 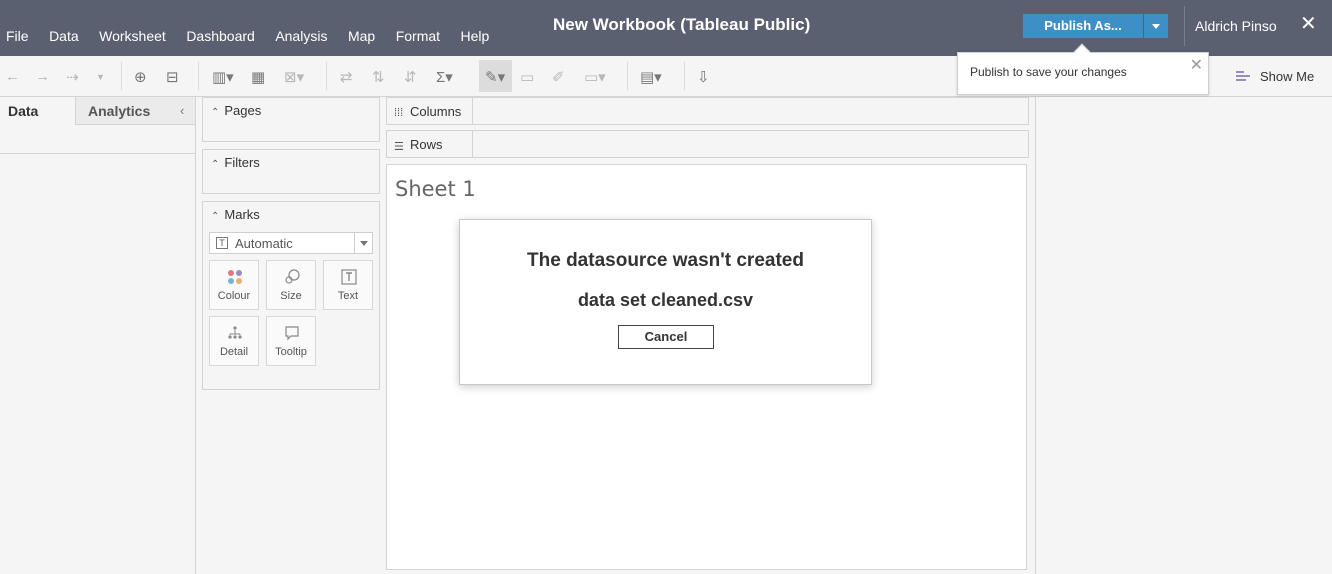 I want to click on format-workbook-icon: ✐, so click(x=558, y=77).